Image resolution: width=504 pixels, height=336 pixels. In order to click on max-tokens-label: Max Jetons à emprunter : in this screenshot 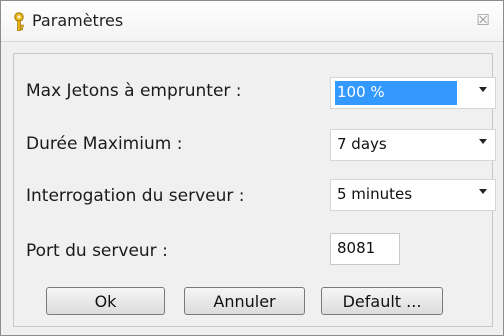, I will do `click(134, 91)`.